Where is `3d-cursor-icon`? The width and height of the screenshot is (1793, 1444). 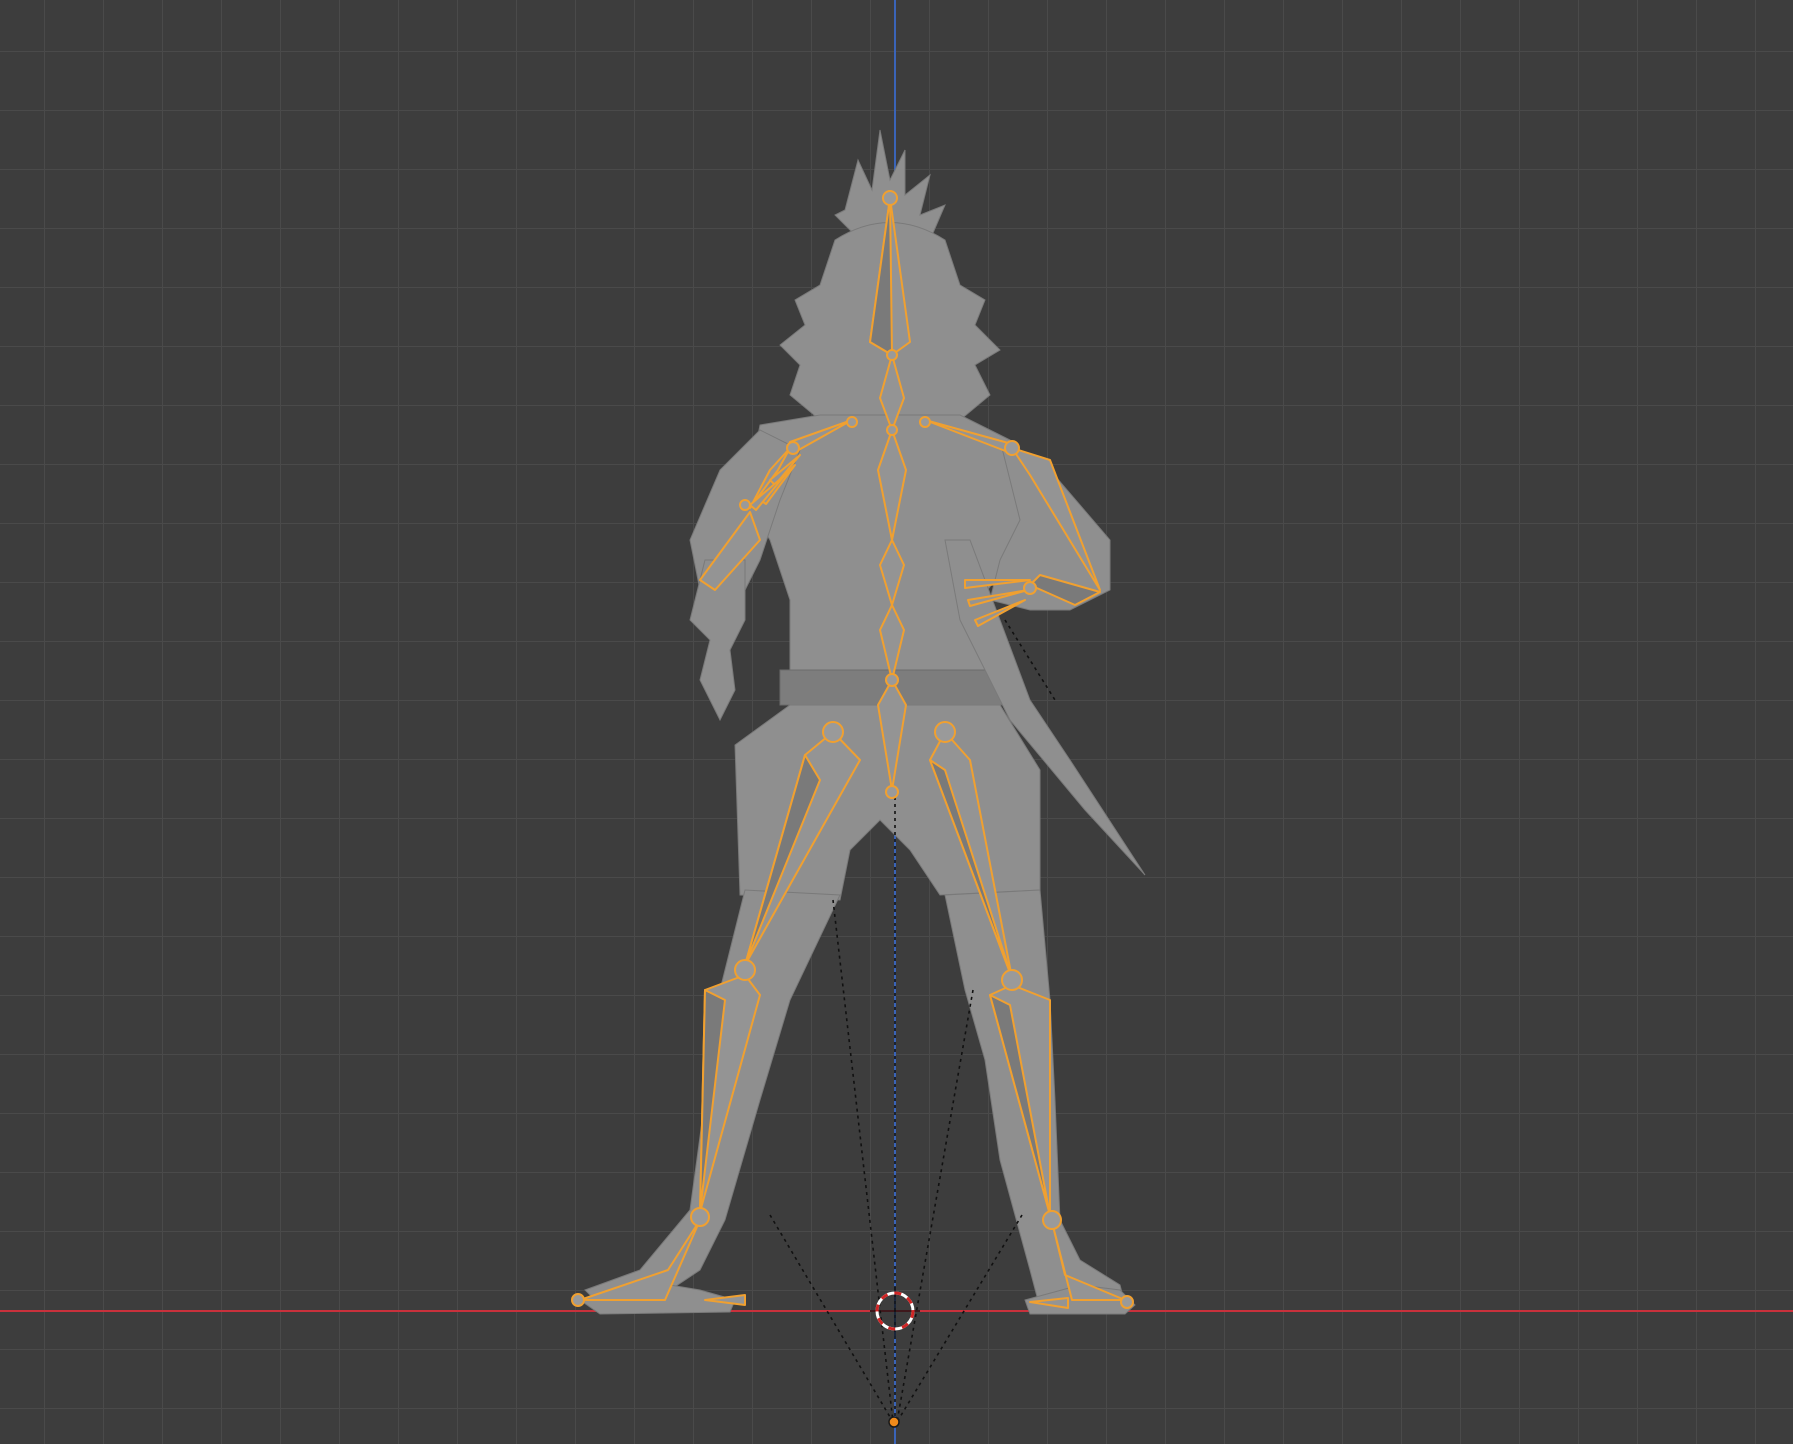
3d-cursor-icon is located at coordinates (895, 1311).